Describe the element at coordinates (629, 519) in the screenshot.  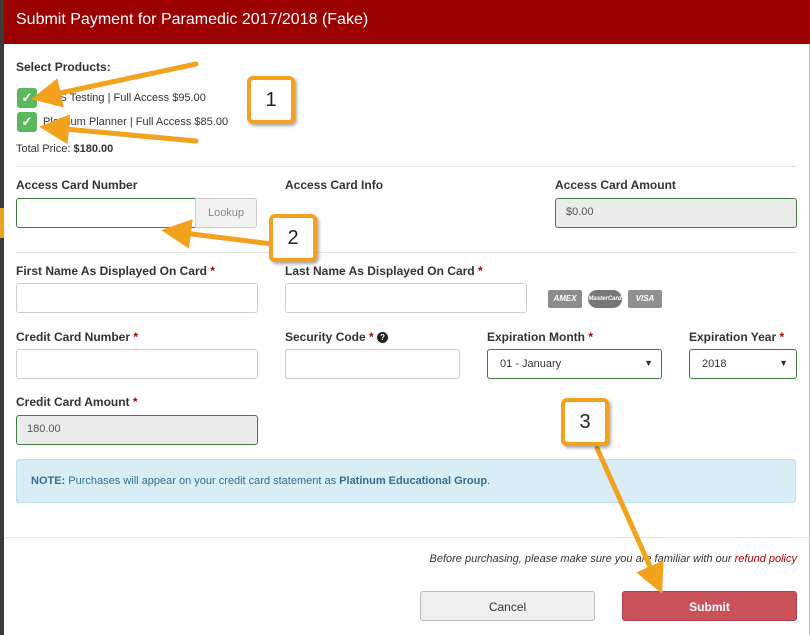
I see `arrow-to-submit` at that location.